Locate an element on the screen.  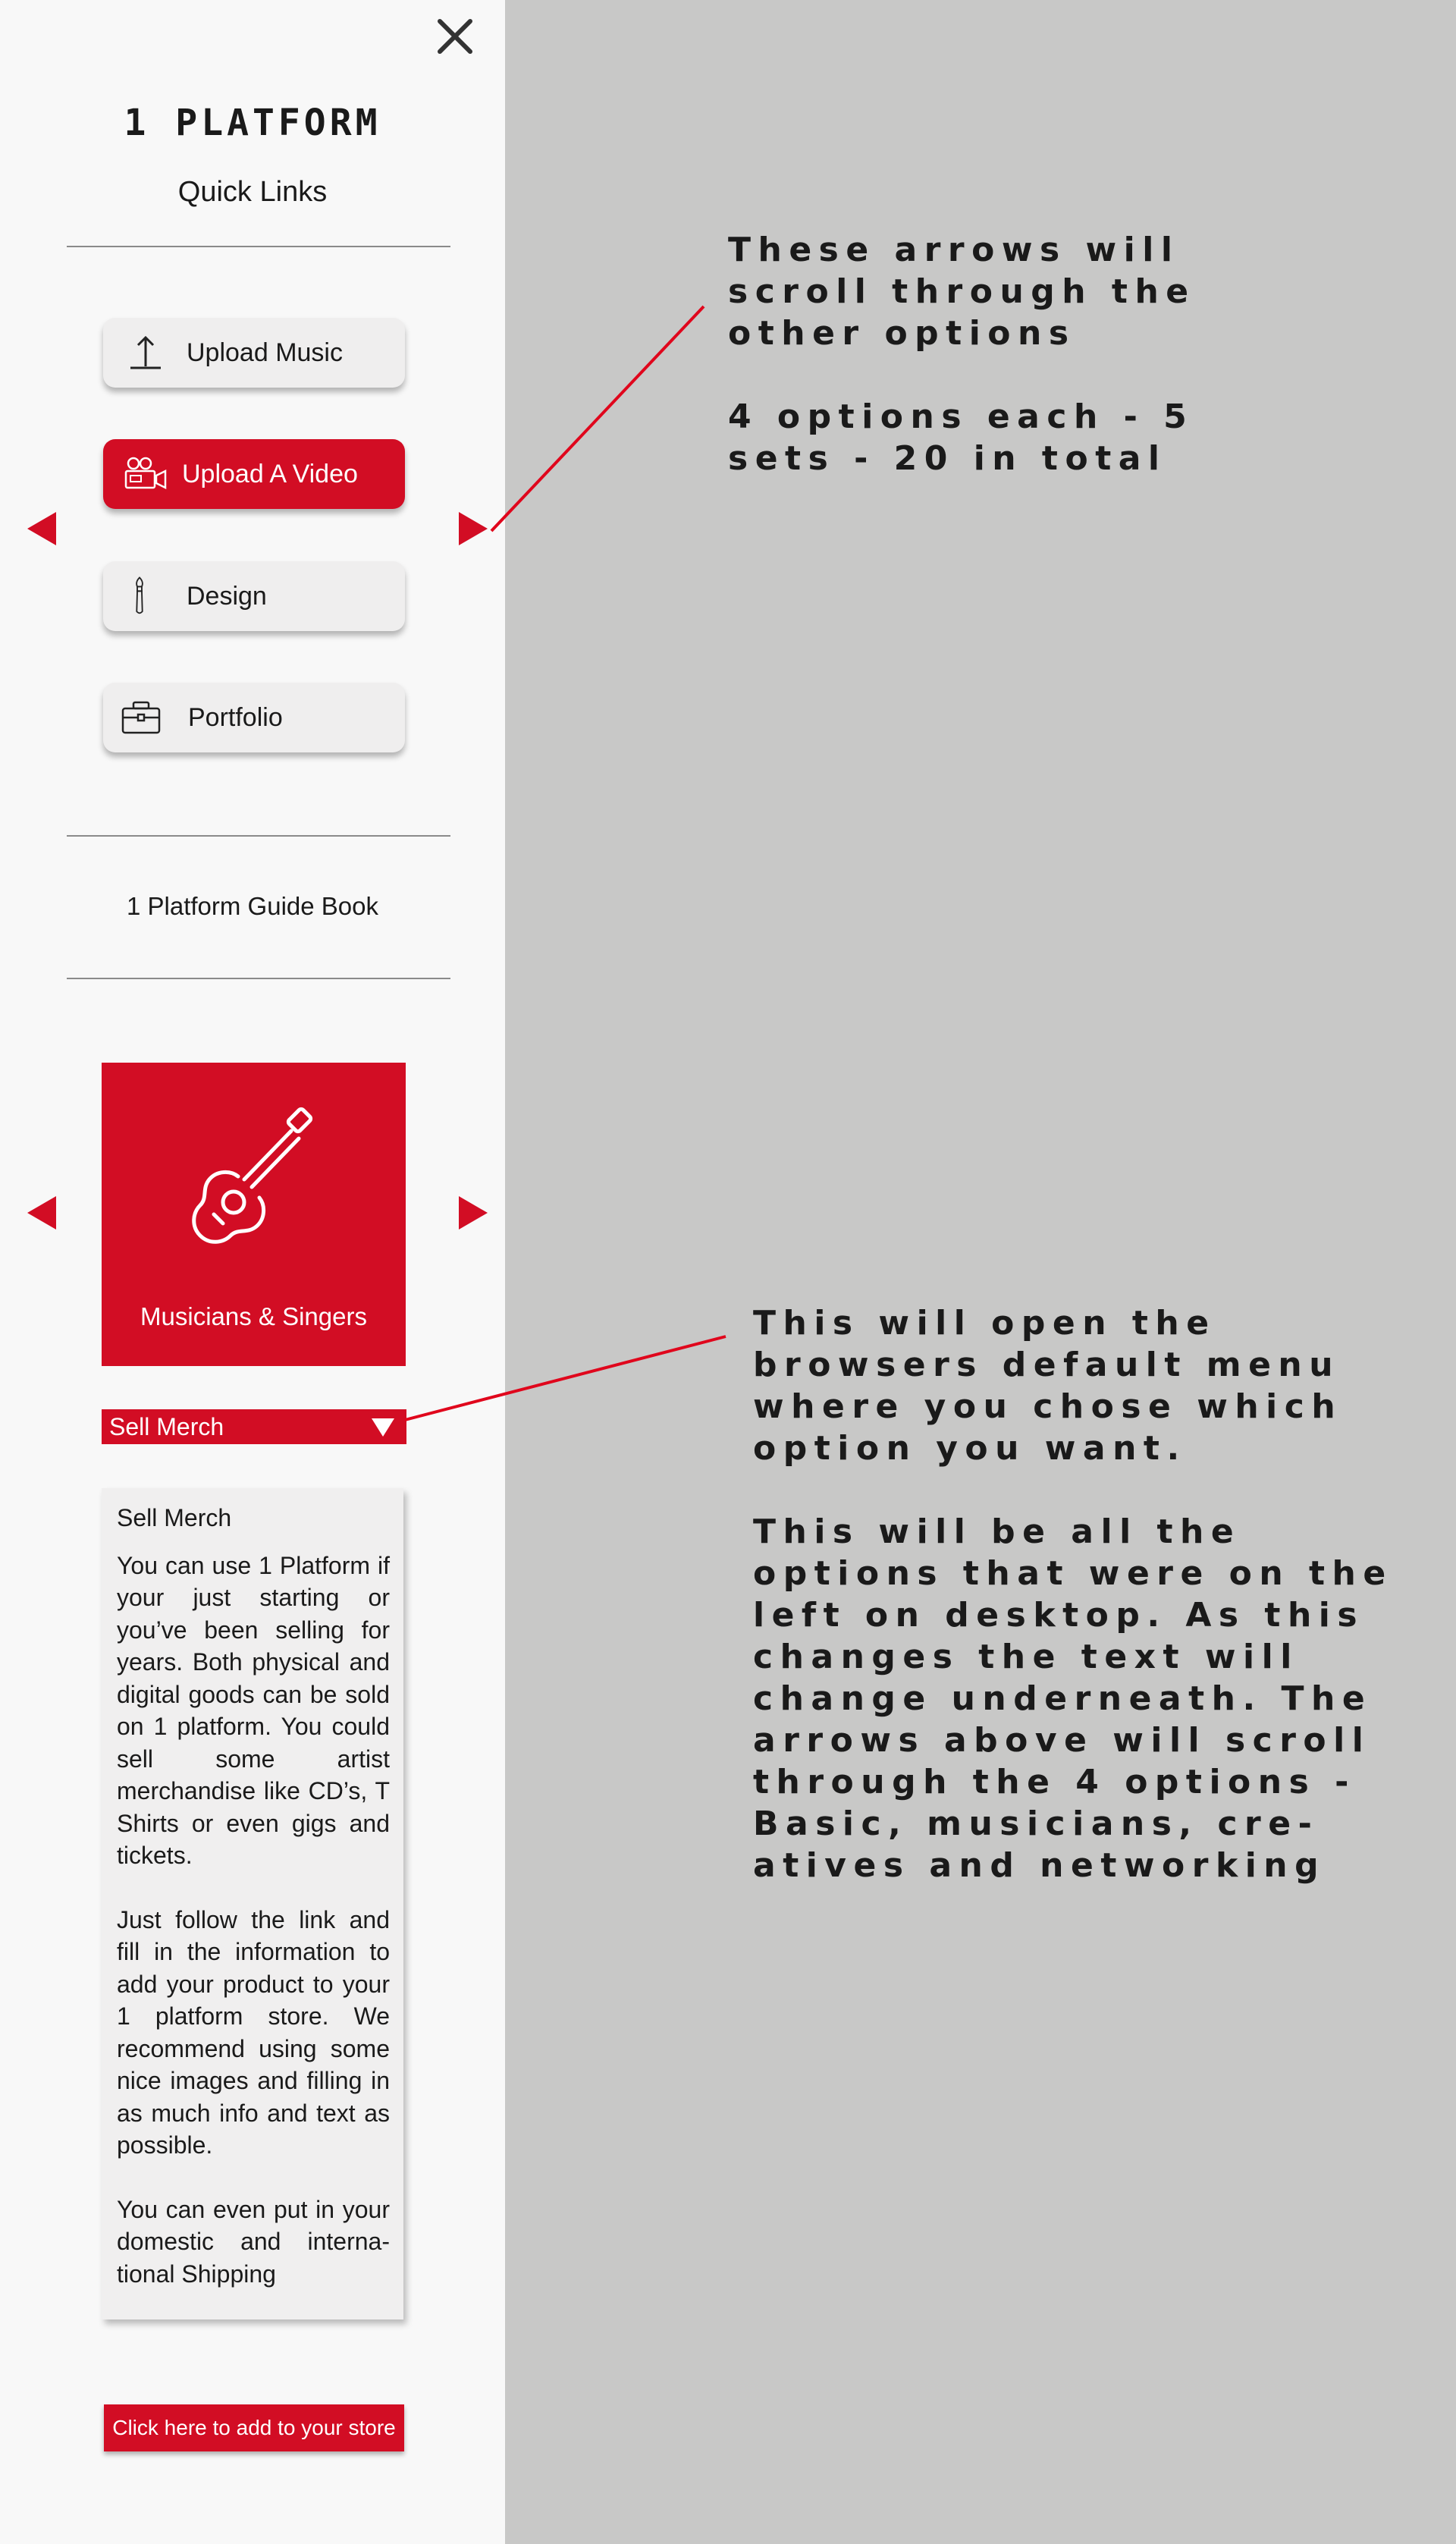
category-label: Musicians & Singers is located at coordinates (253, 1316).